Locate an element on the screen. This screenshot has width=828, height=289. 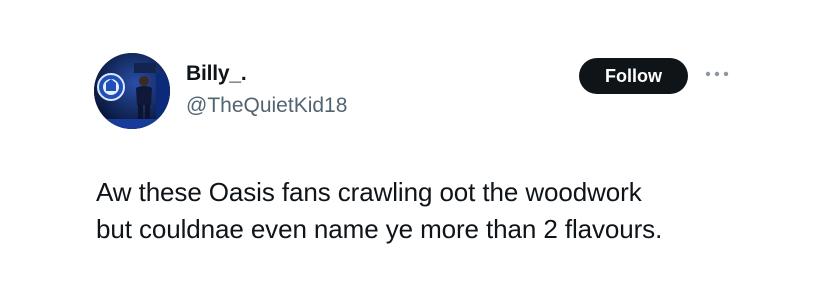
avatar-image is located at coordinates (132, 91).